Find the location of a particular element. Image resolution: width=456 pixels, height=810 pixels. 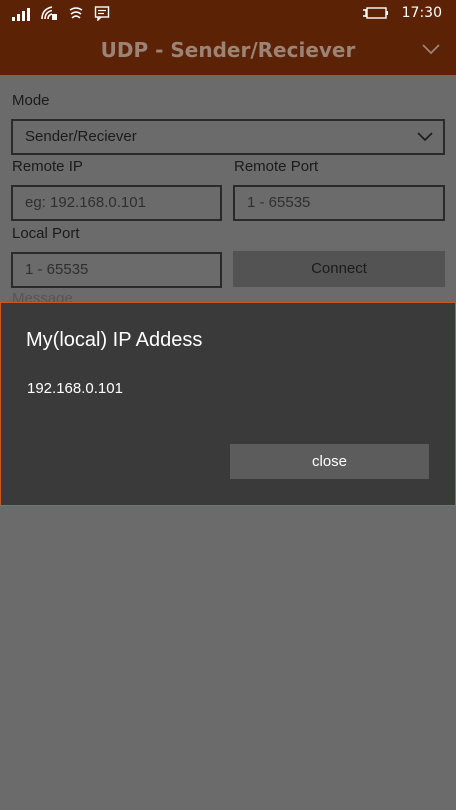

wifi-phone-icon is located at coordinates (49, 13).